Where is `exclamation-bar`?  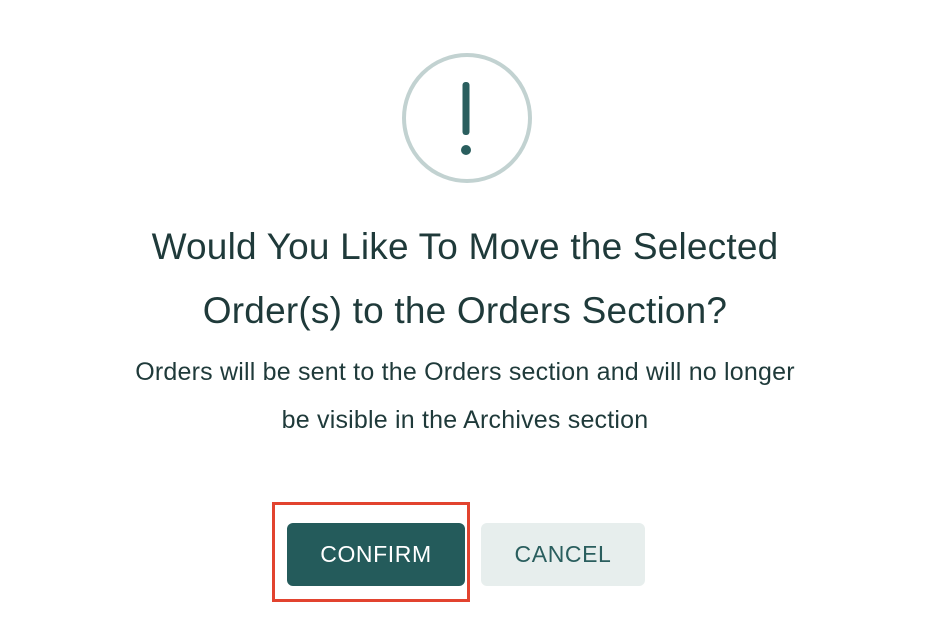 exclamation-bar is located at coordinates (466, 108).